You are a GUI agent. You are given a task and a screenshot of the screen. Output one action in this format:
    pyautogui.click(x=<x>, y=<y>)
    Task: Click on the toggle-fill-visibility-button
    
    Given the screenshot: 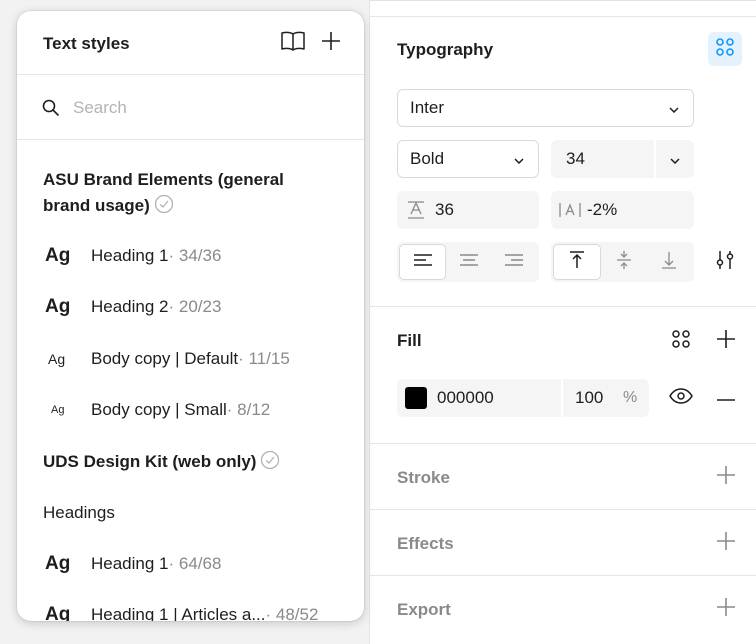 What is the action you would take?
    pyautogui.click(x=681, y=398)
    